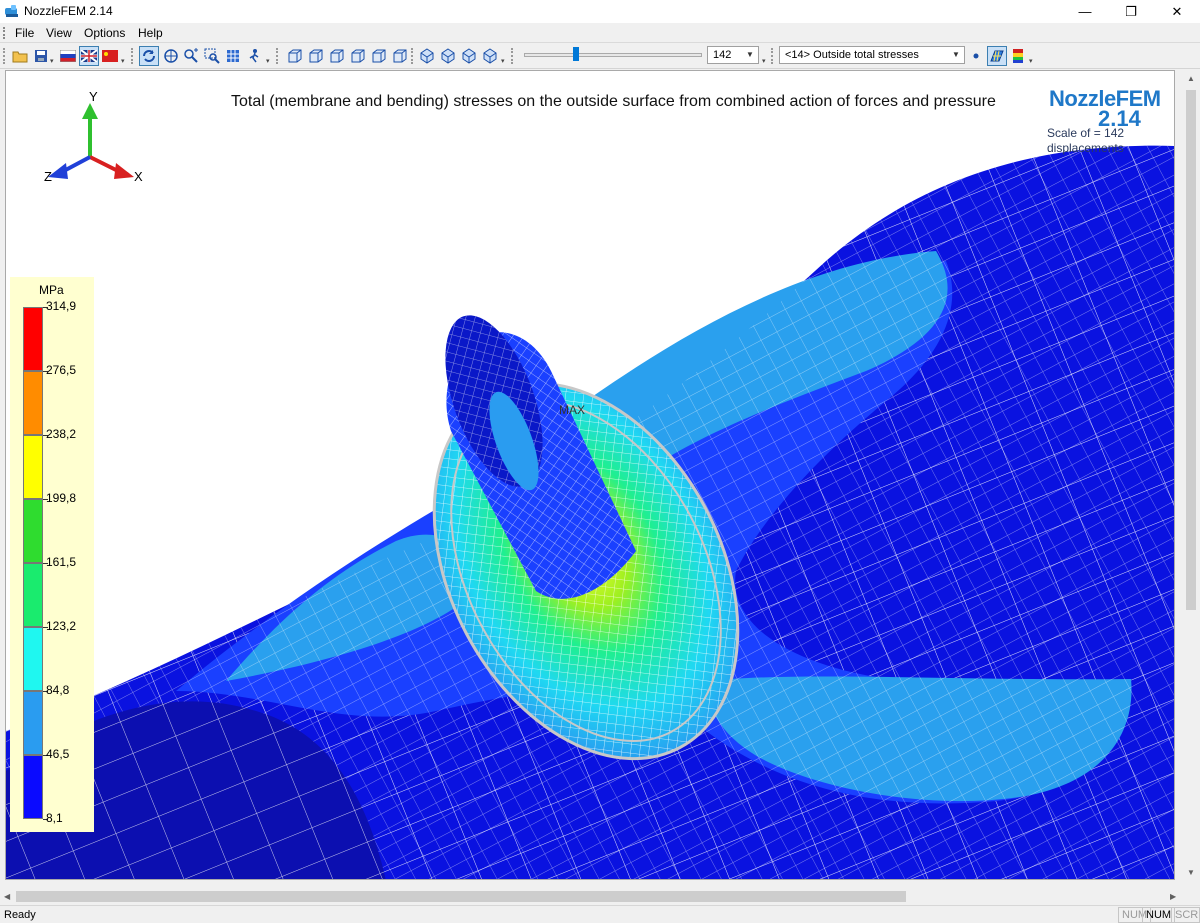 The height and width of the screenshot is (923, 1200). What do you see at coordinates (490, 56) in the screenshot?
I see `view-iso-4-icon` at bounding box center [490, 56].